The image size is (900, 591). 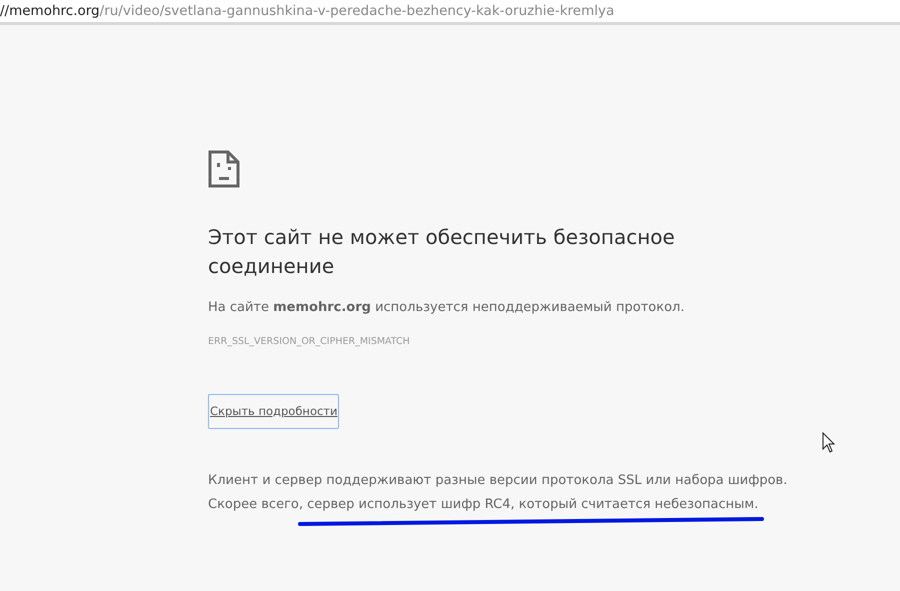 What do you see at coordinates (50, 11) in the screenshot?
I see `url-host: //memohrc.org` at bounding box center [50, 11].